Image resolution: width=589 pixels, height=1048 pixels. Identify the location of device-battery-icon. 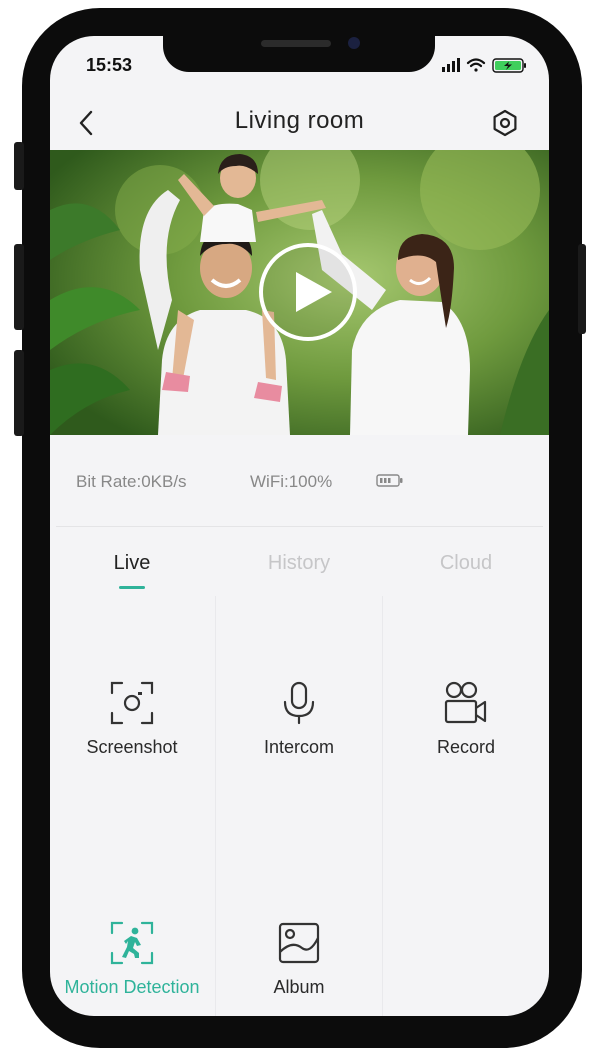
(390, 483).